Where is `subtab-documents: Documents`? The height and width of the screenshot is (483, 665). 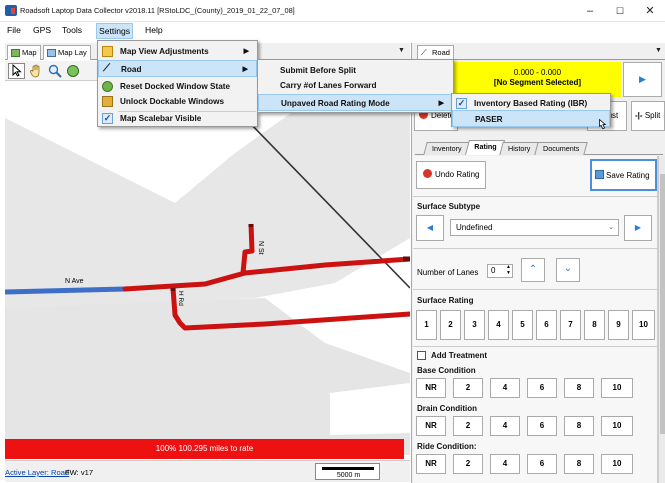 subtab-documents: Documents is located at coordinates (561, 148).